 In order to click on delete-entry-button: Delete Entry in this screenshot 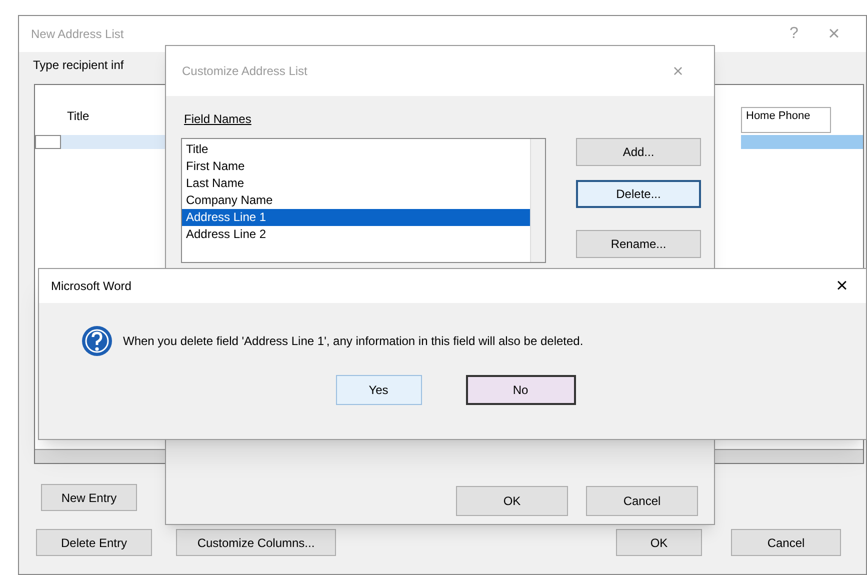, I will do `click(94, 542)`.